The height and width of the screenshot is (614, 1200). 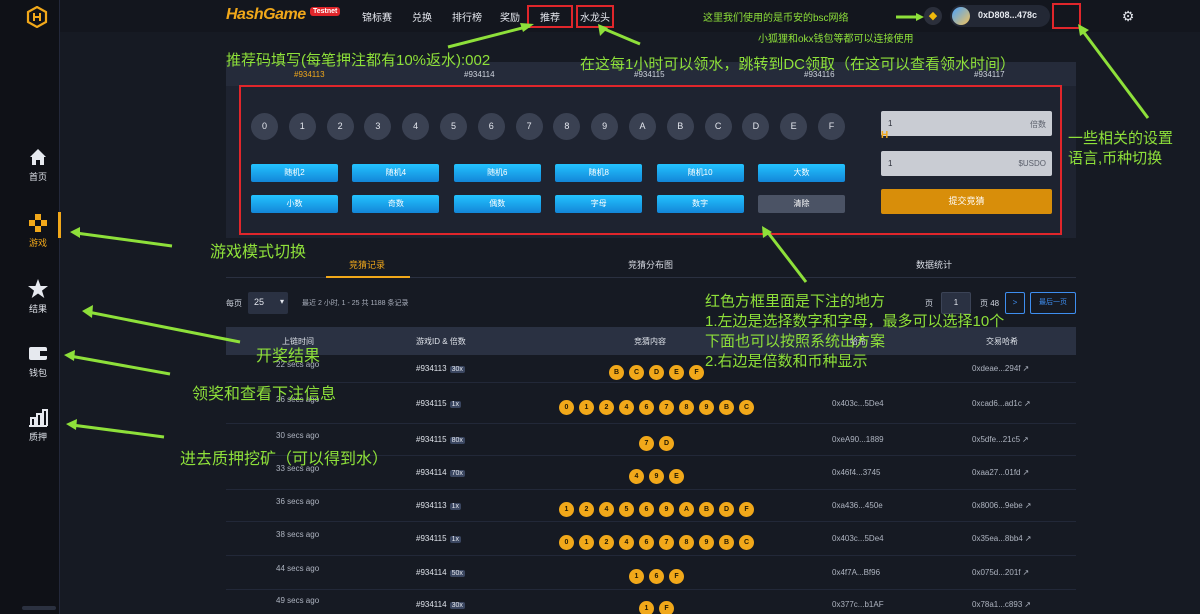 I want to click on row-game-id: #934113 30x, so click(x=440, y=368).